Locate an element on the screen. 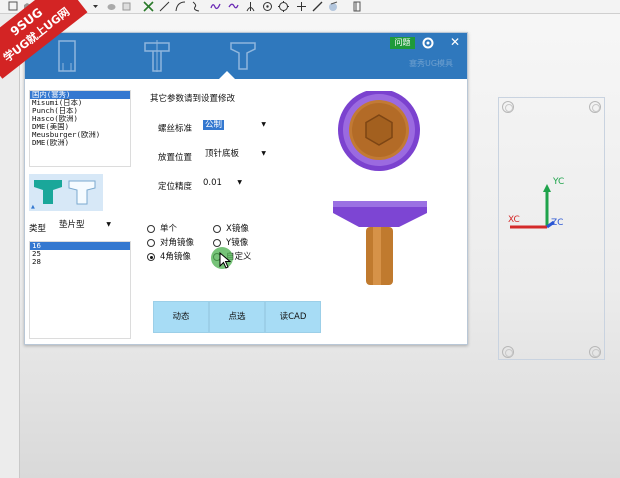 Image resolution: width=620 pixels, height=478 pixels. list-item: Meusburger(欧洲) is located at coordinates (80, 135).